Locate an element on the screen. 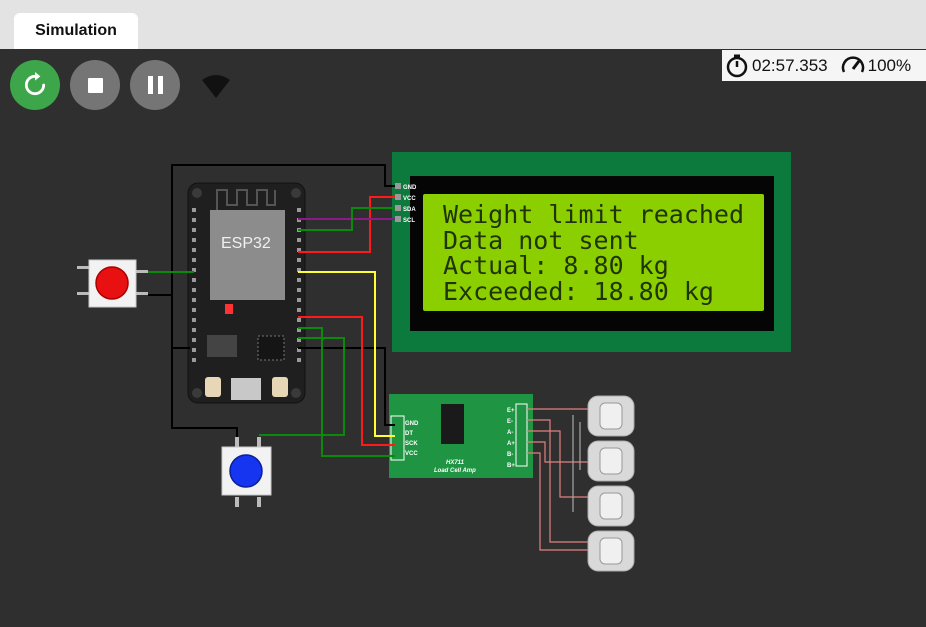 The height and width of the screenshot is (627, 926). hx711-pin-sck: SCK is located at coordinates (411, 444).